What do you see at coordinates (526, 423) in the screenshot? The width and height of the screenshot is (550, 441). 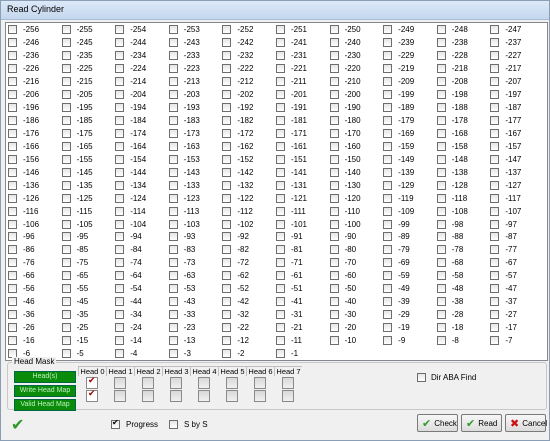 I see `cancel-button: ✖ Cancel` at bounding box center [526, 423].